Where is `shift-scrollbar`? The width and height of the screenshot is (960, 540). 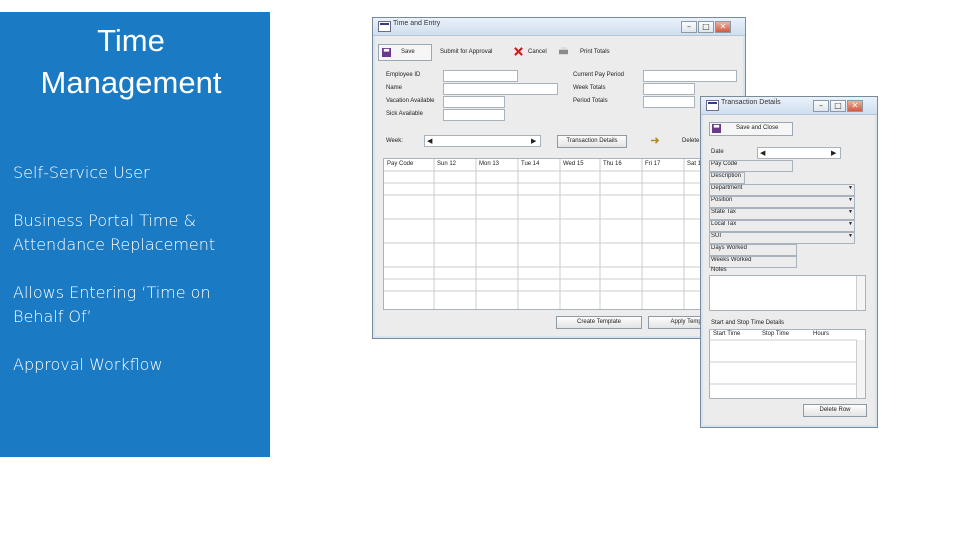
shift-scrollbar is located at coordinates (860, 369).